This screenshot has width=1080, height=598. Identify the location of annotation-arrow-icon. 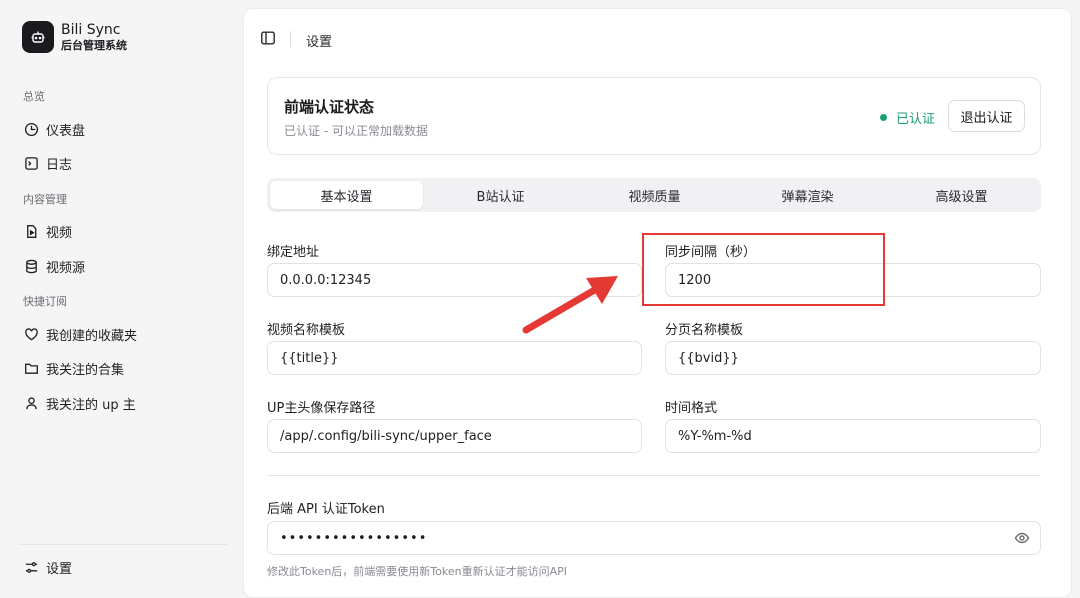
(570, 305).